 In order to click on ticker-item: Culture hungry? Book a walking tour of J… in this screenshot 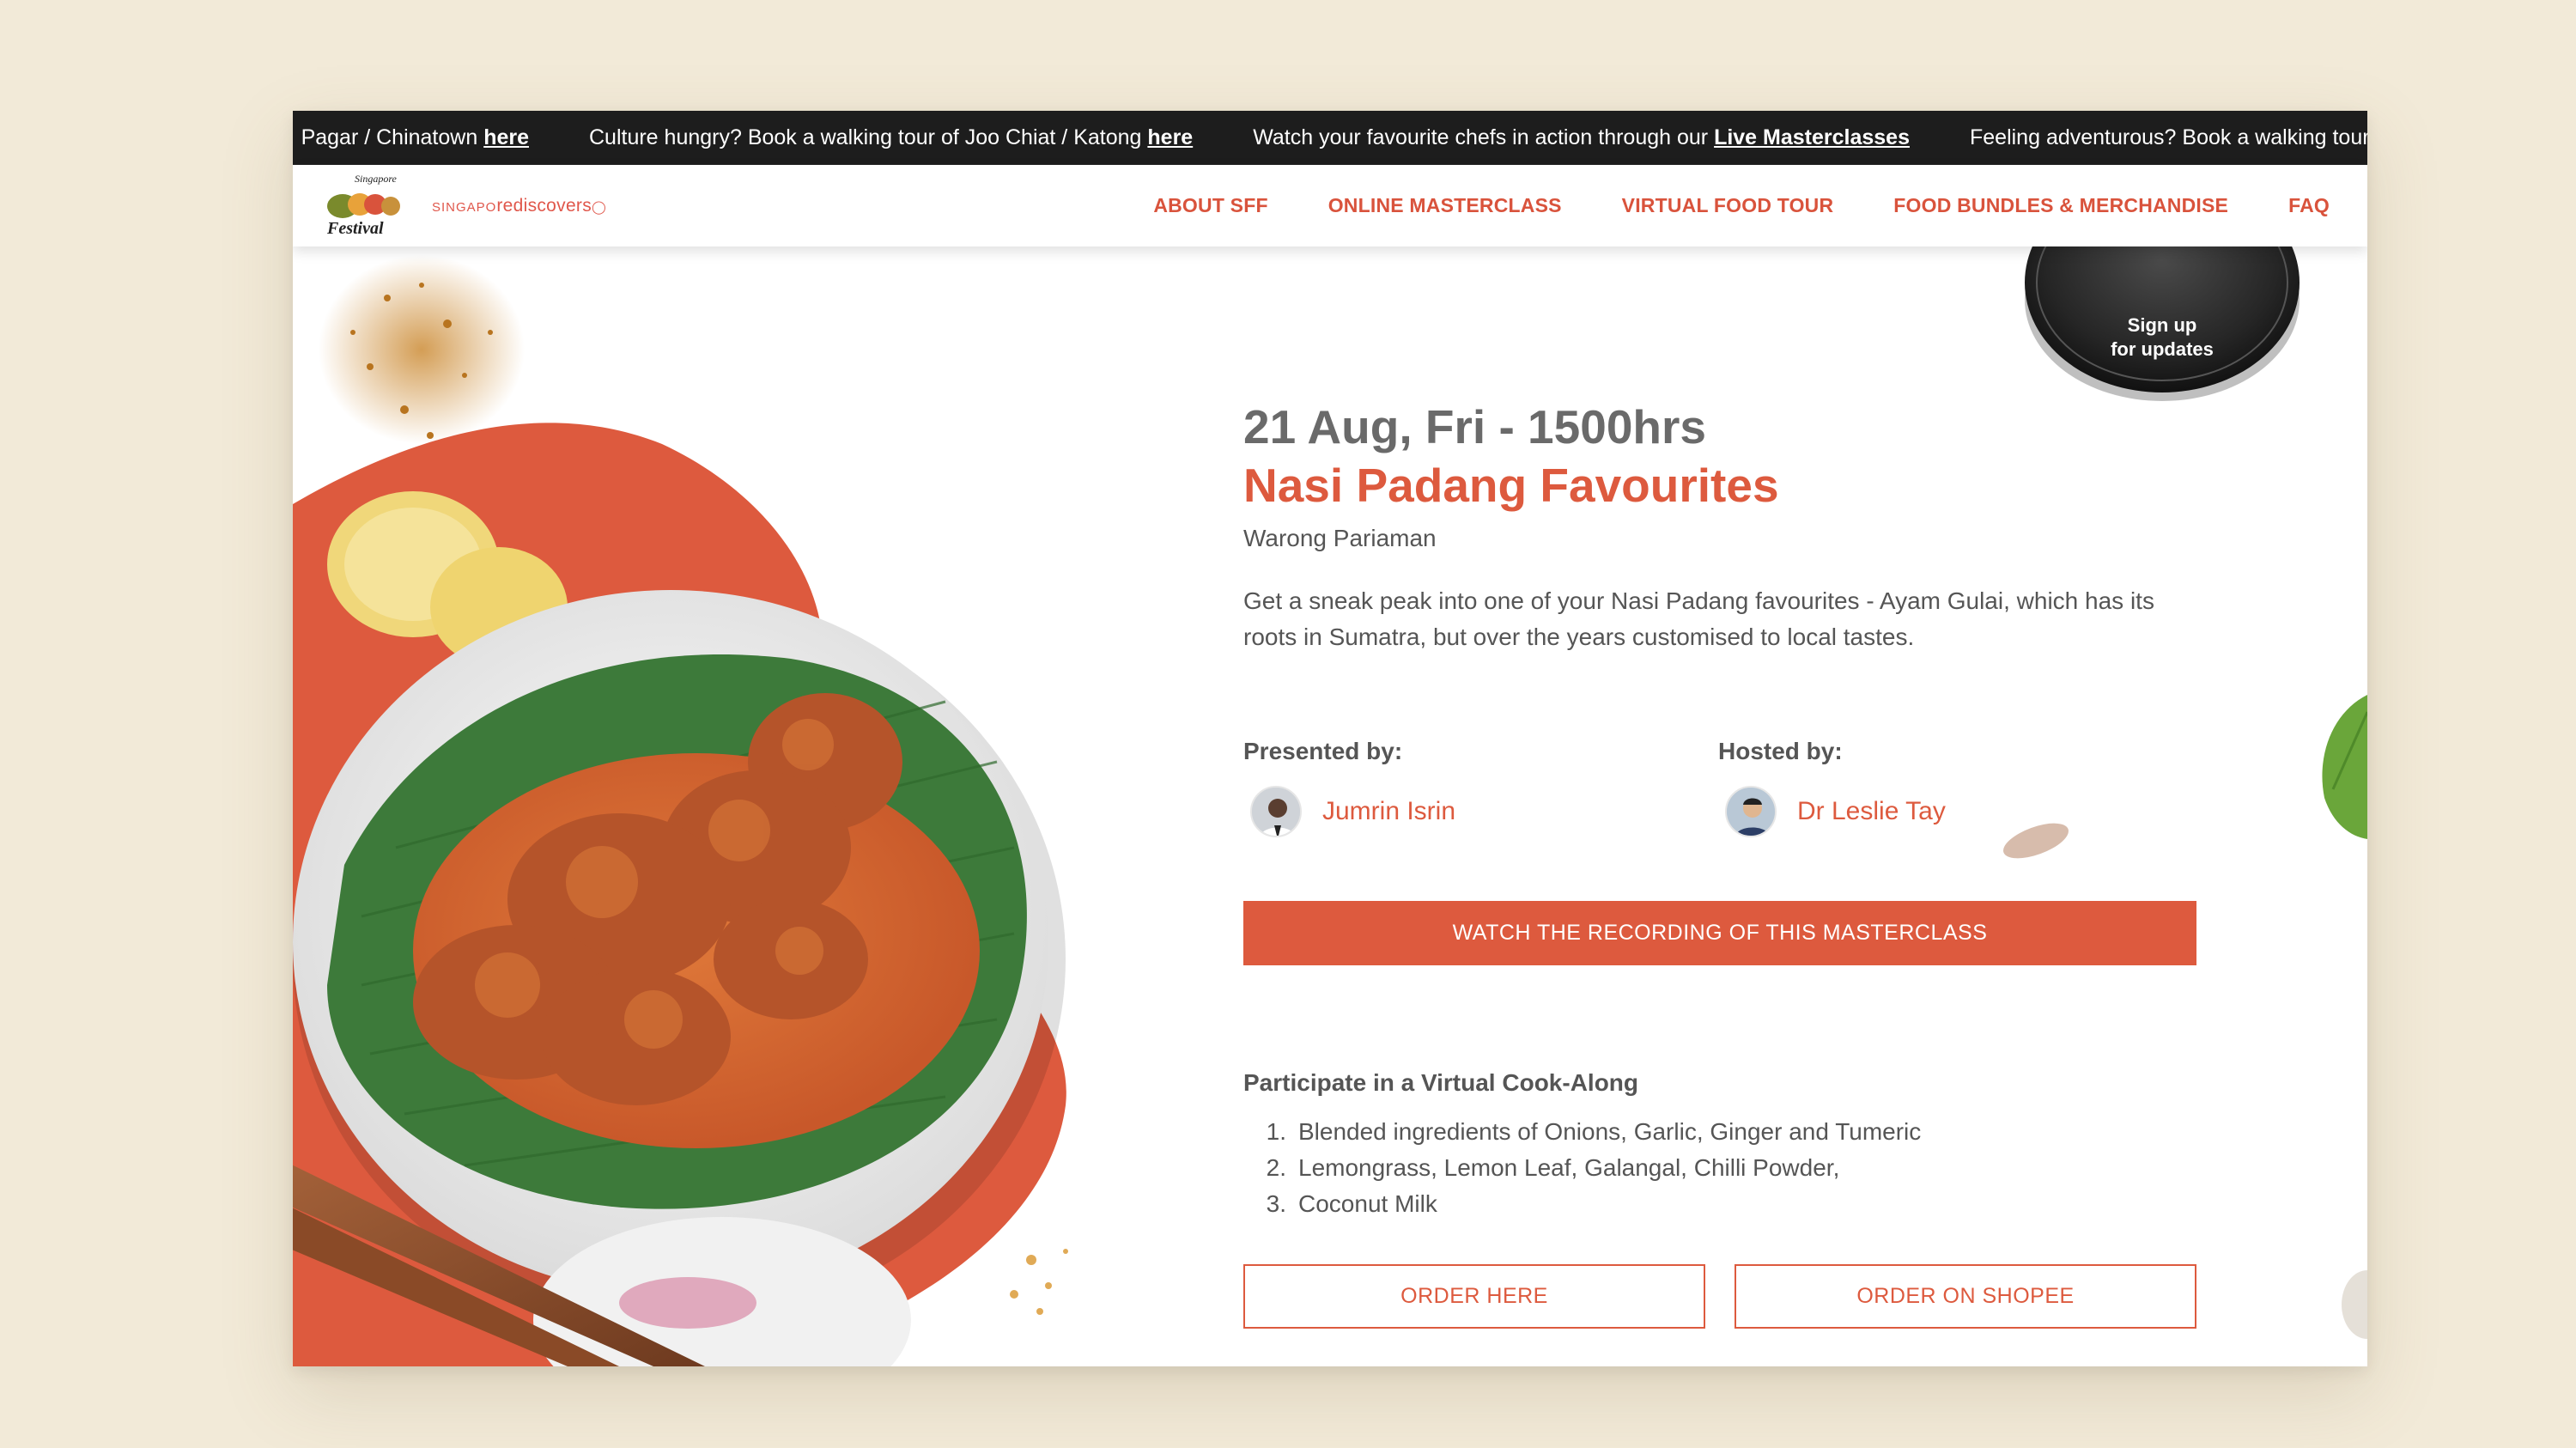, I will do `click(892, 137)`.